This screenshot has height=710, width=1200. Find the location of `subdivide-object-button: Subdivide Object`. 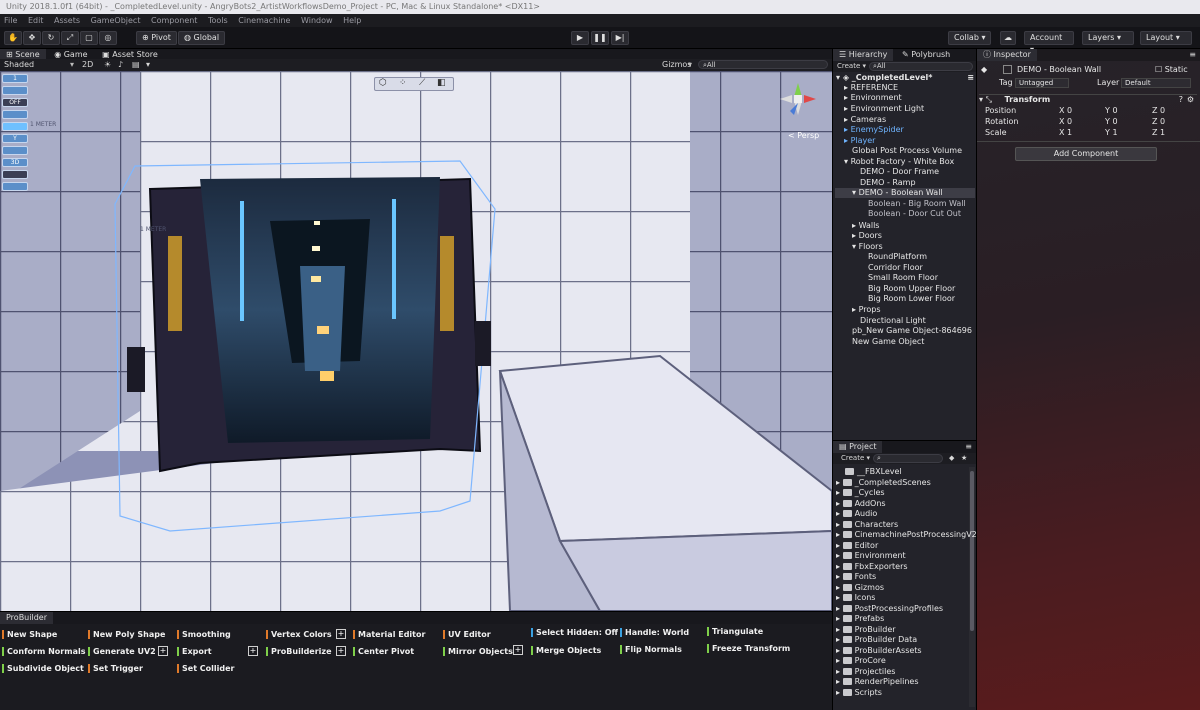

subdivide-object-button: Subdivide Object is located at coordinates (43, 668).